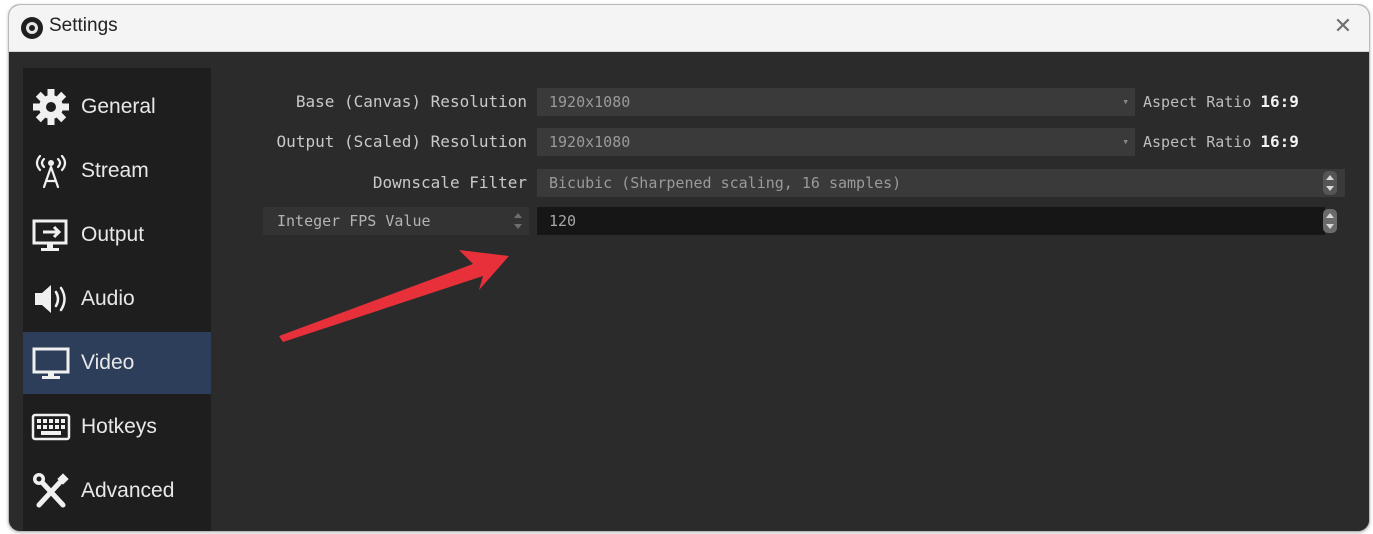 The height and width of the screenshot is (534, 1373). What do you see at coordinates (51, 299) in the screenshot?
I see `speaker-icon` at bounding box center [51, 299].